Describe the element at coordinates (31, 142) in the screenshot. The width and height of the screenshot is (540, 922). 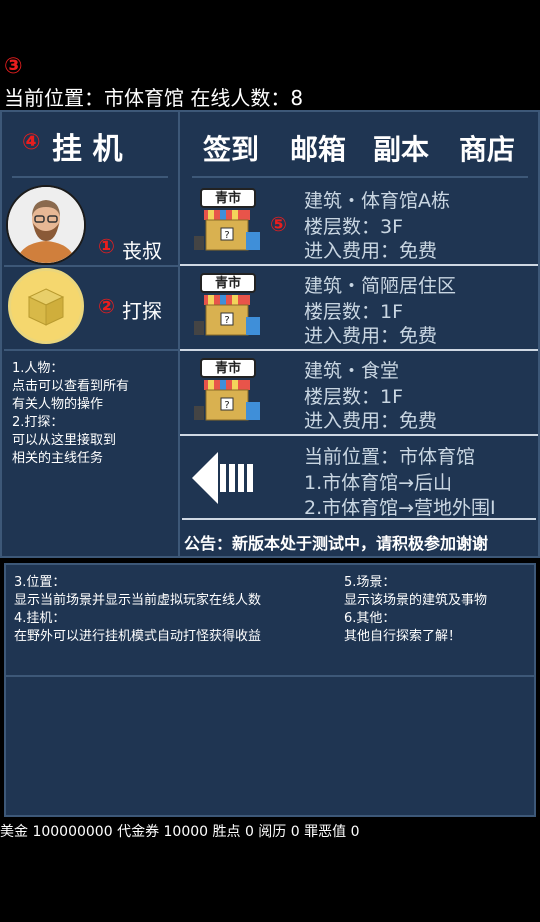
I see `marker-4: ④` at that location.